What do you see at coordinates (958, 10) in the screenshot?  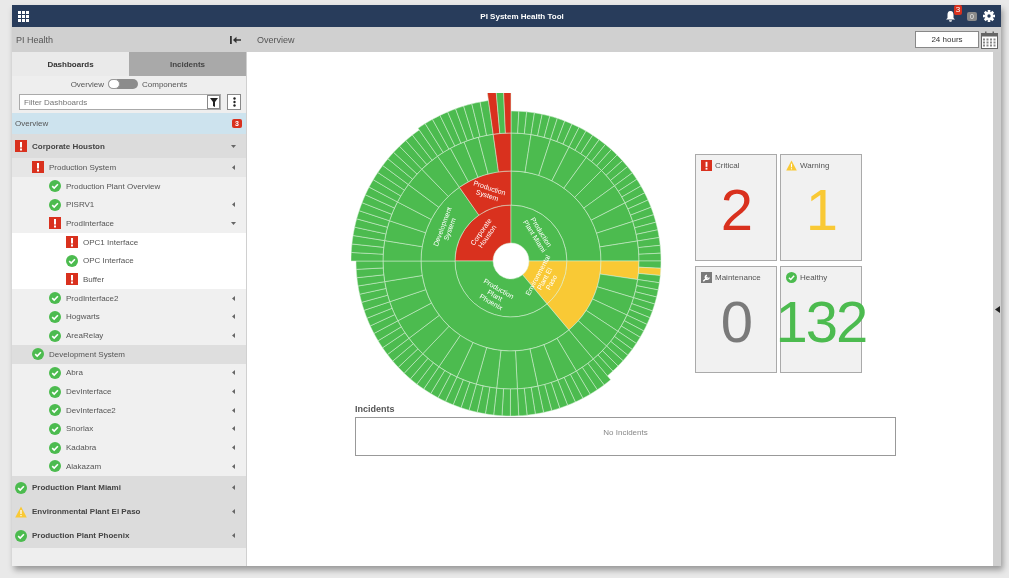 I see `notification-badge: 3` at bounding box center [958, 10].